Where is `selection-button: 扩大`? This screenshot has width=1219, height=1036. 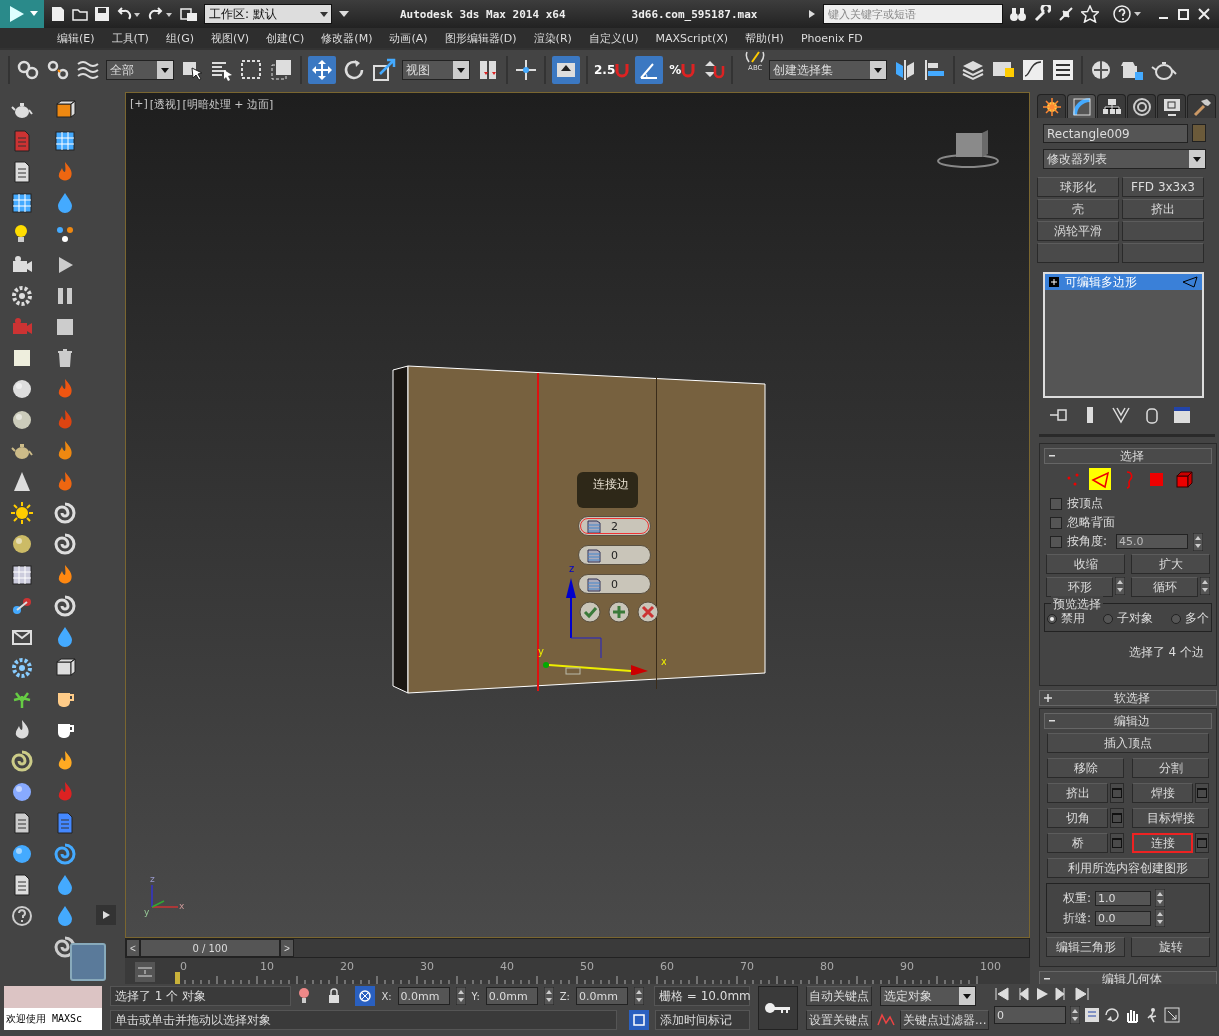
selection-button: 扩大 is located at coordinates (1170, 564).